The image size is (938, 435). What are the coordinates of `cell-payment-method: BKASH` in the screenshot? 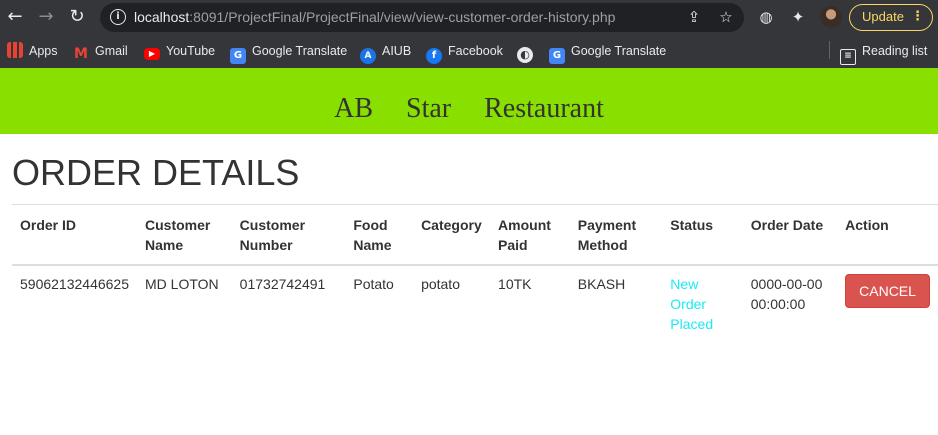 It's located at (601, 284).